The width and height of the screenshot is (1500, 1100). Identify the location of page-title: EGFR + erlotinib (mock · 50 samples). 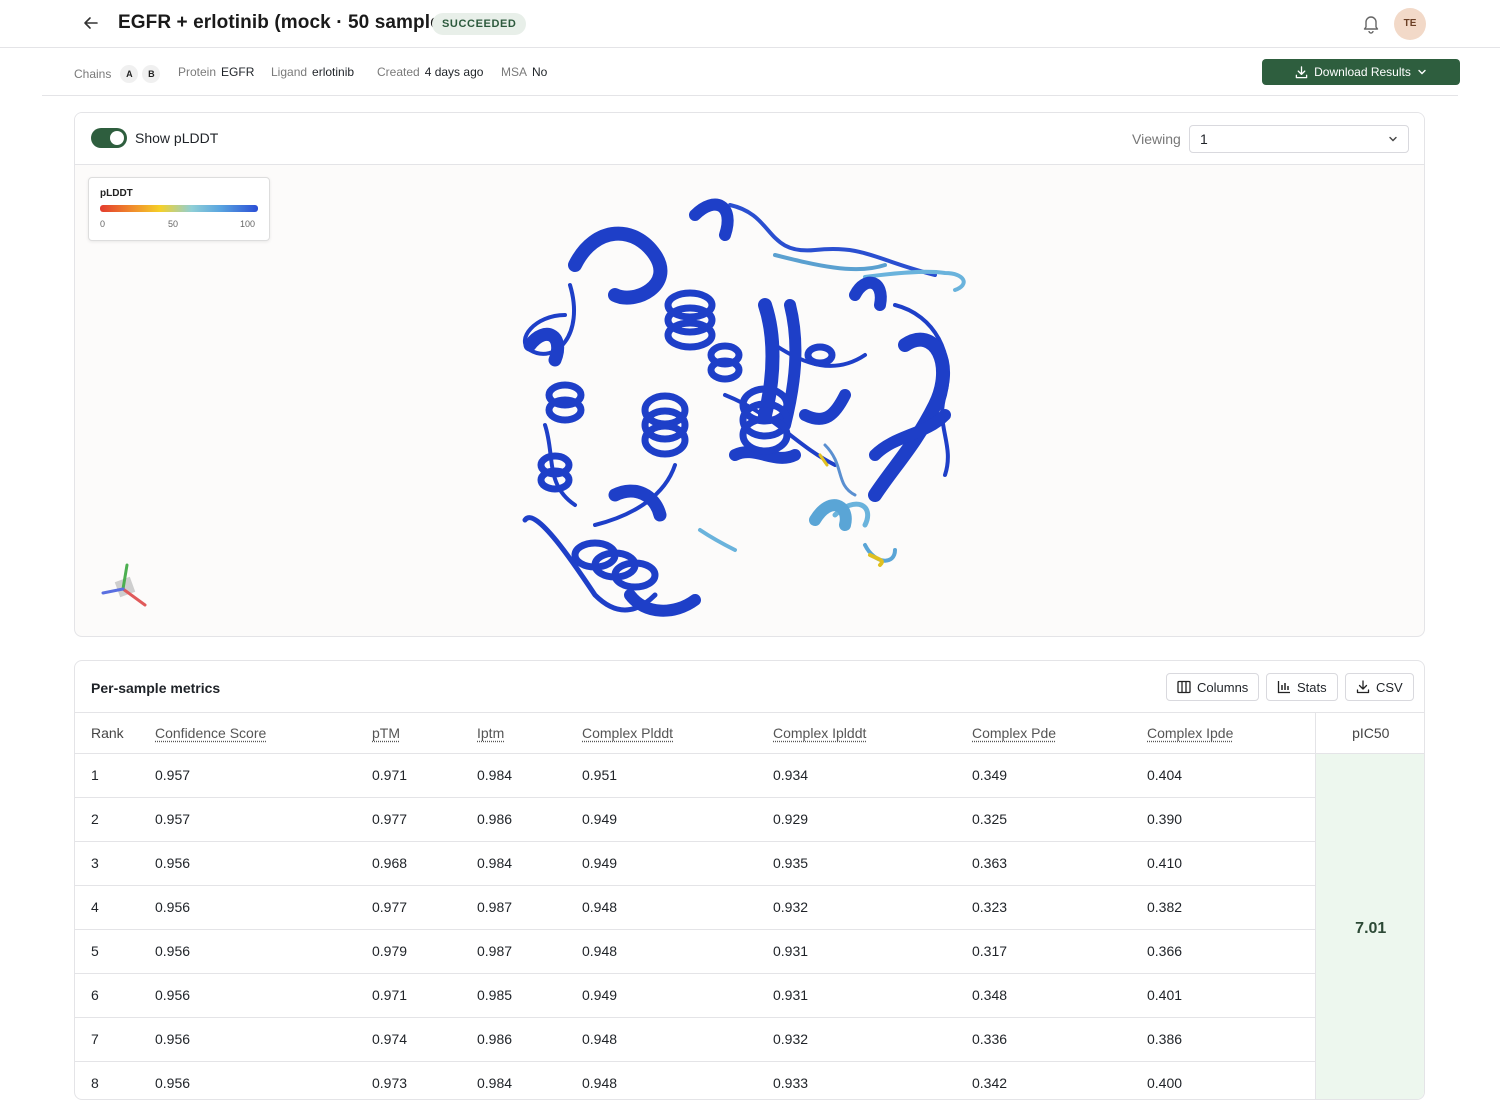
(288, 23).